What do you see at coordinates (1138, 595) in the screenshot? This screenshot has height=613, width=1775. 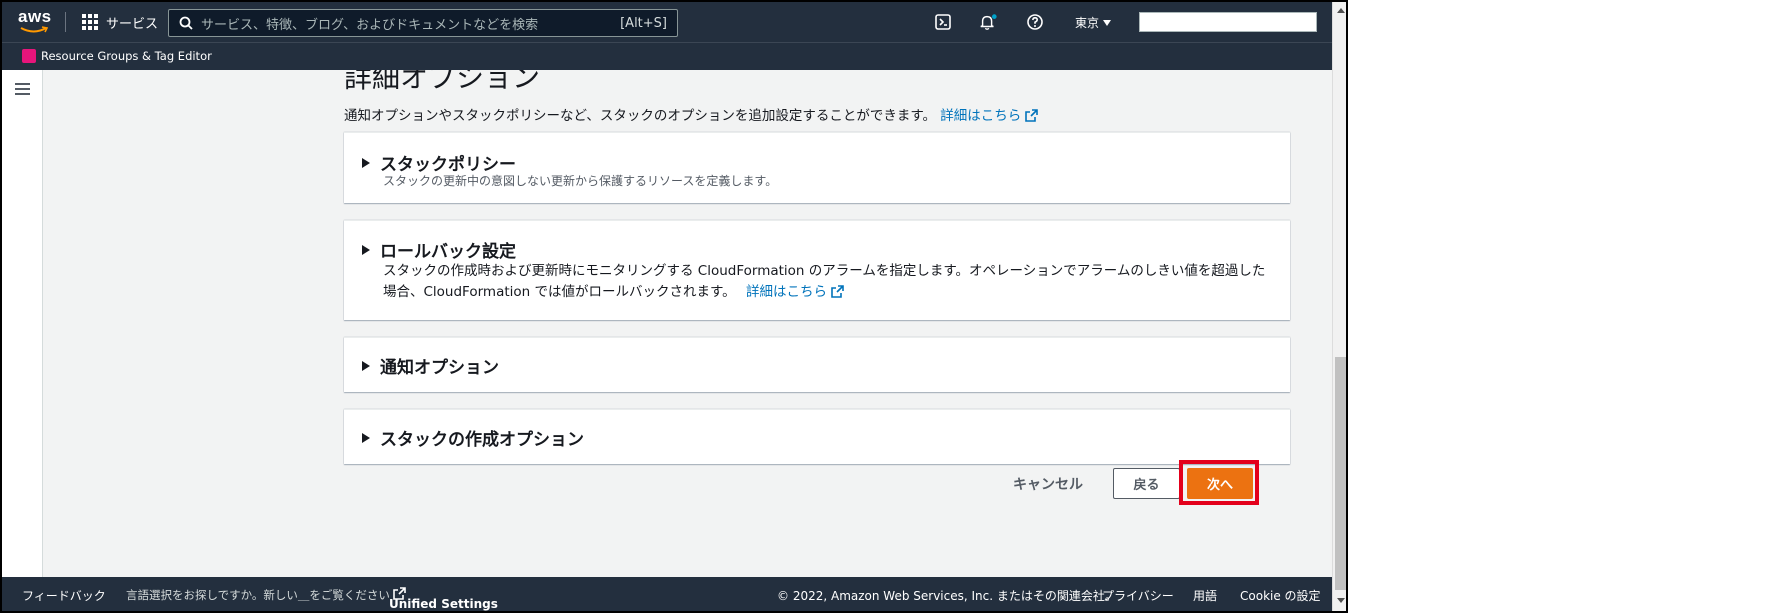 I see `privacy-link: プライバシー` at bounding box center [1138, 595].